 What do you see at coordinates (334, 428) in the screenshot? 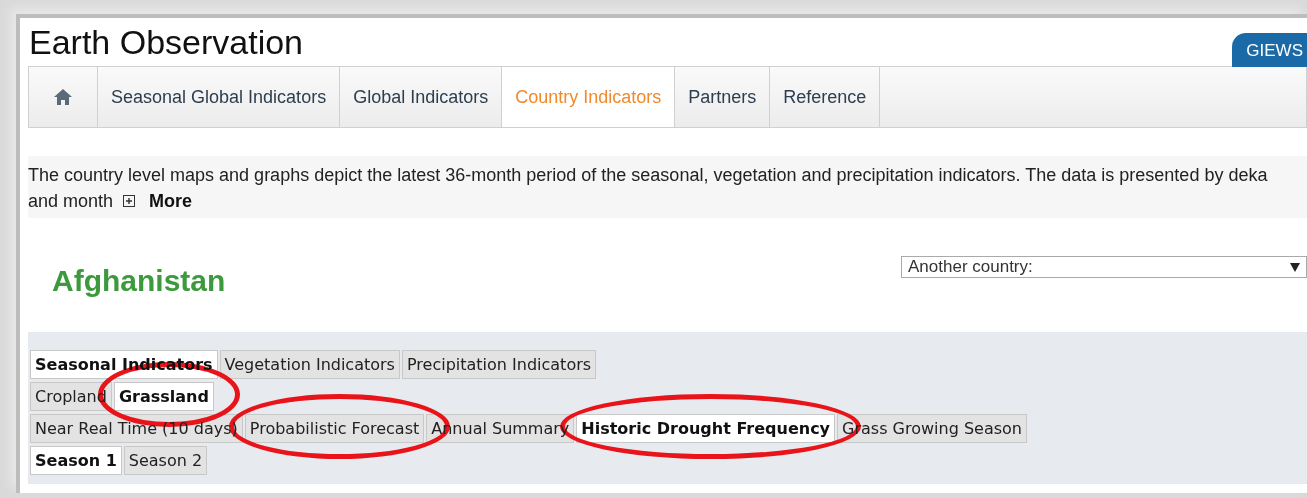
I see `tab: Probabilistic Forecast` at bounding box center [334, 428].